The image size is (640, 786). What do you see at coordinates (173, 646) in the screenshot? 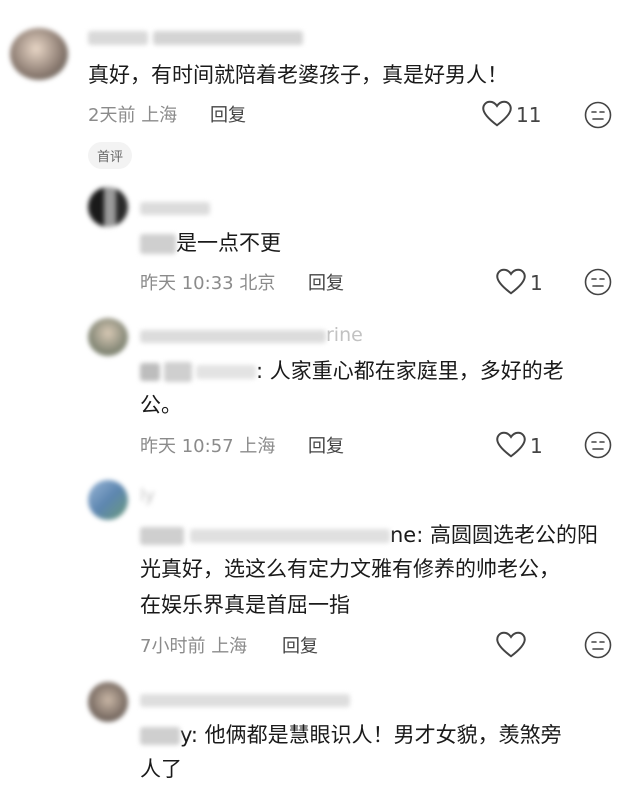
I see `comment-time: 7小时前` at bounding box center [173, 646].